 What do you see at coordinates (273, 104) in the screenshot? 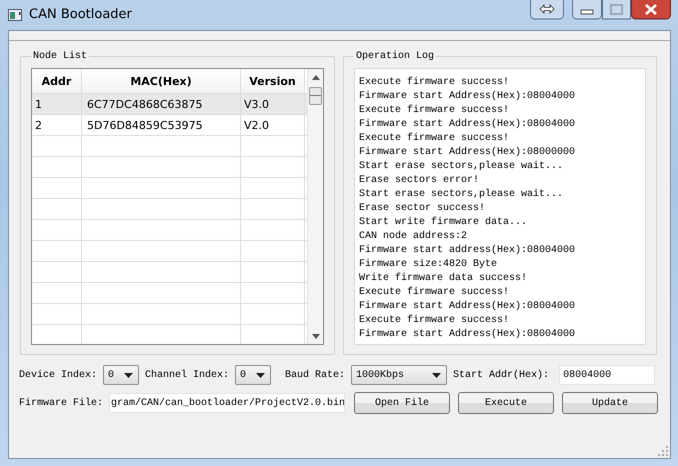
I see `table-cell: V3.0` at bounding box center [273, 104].